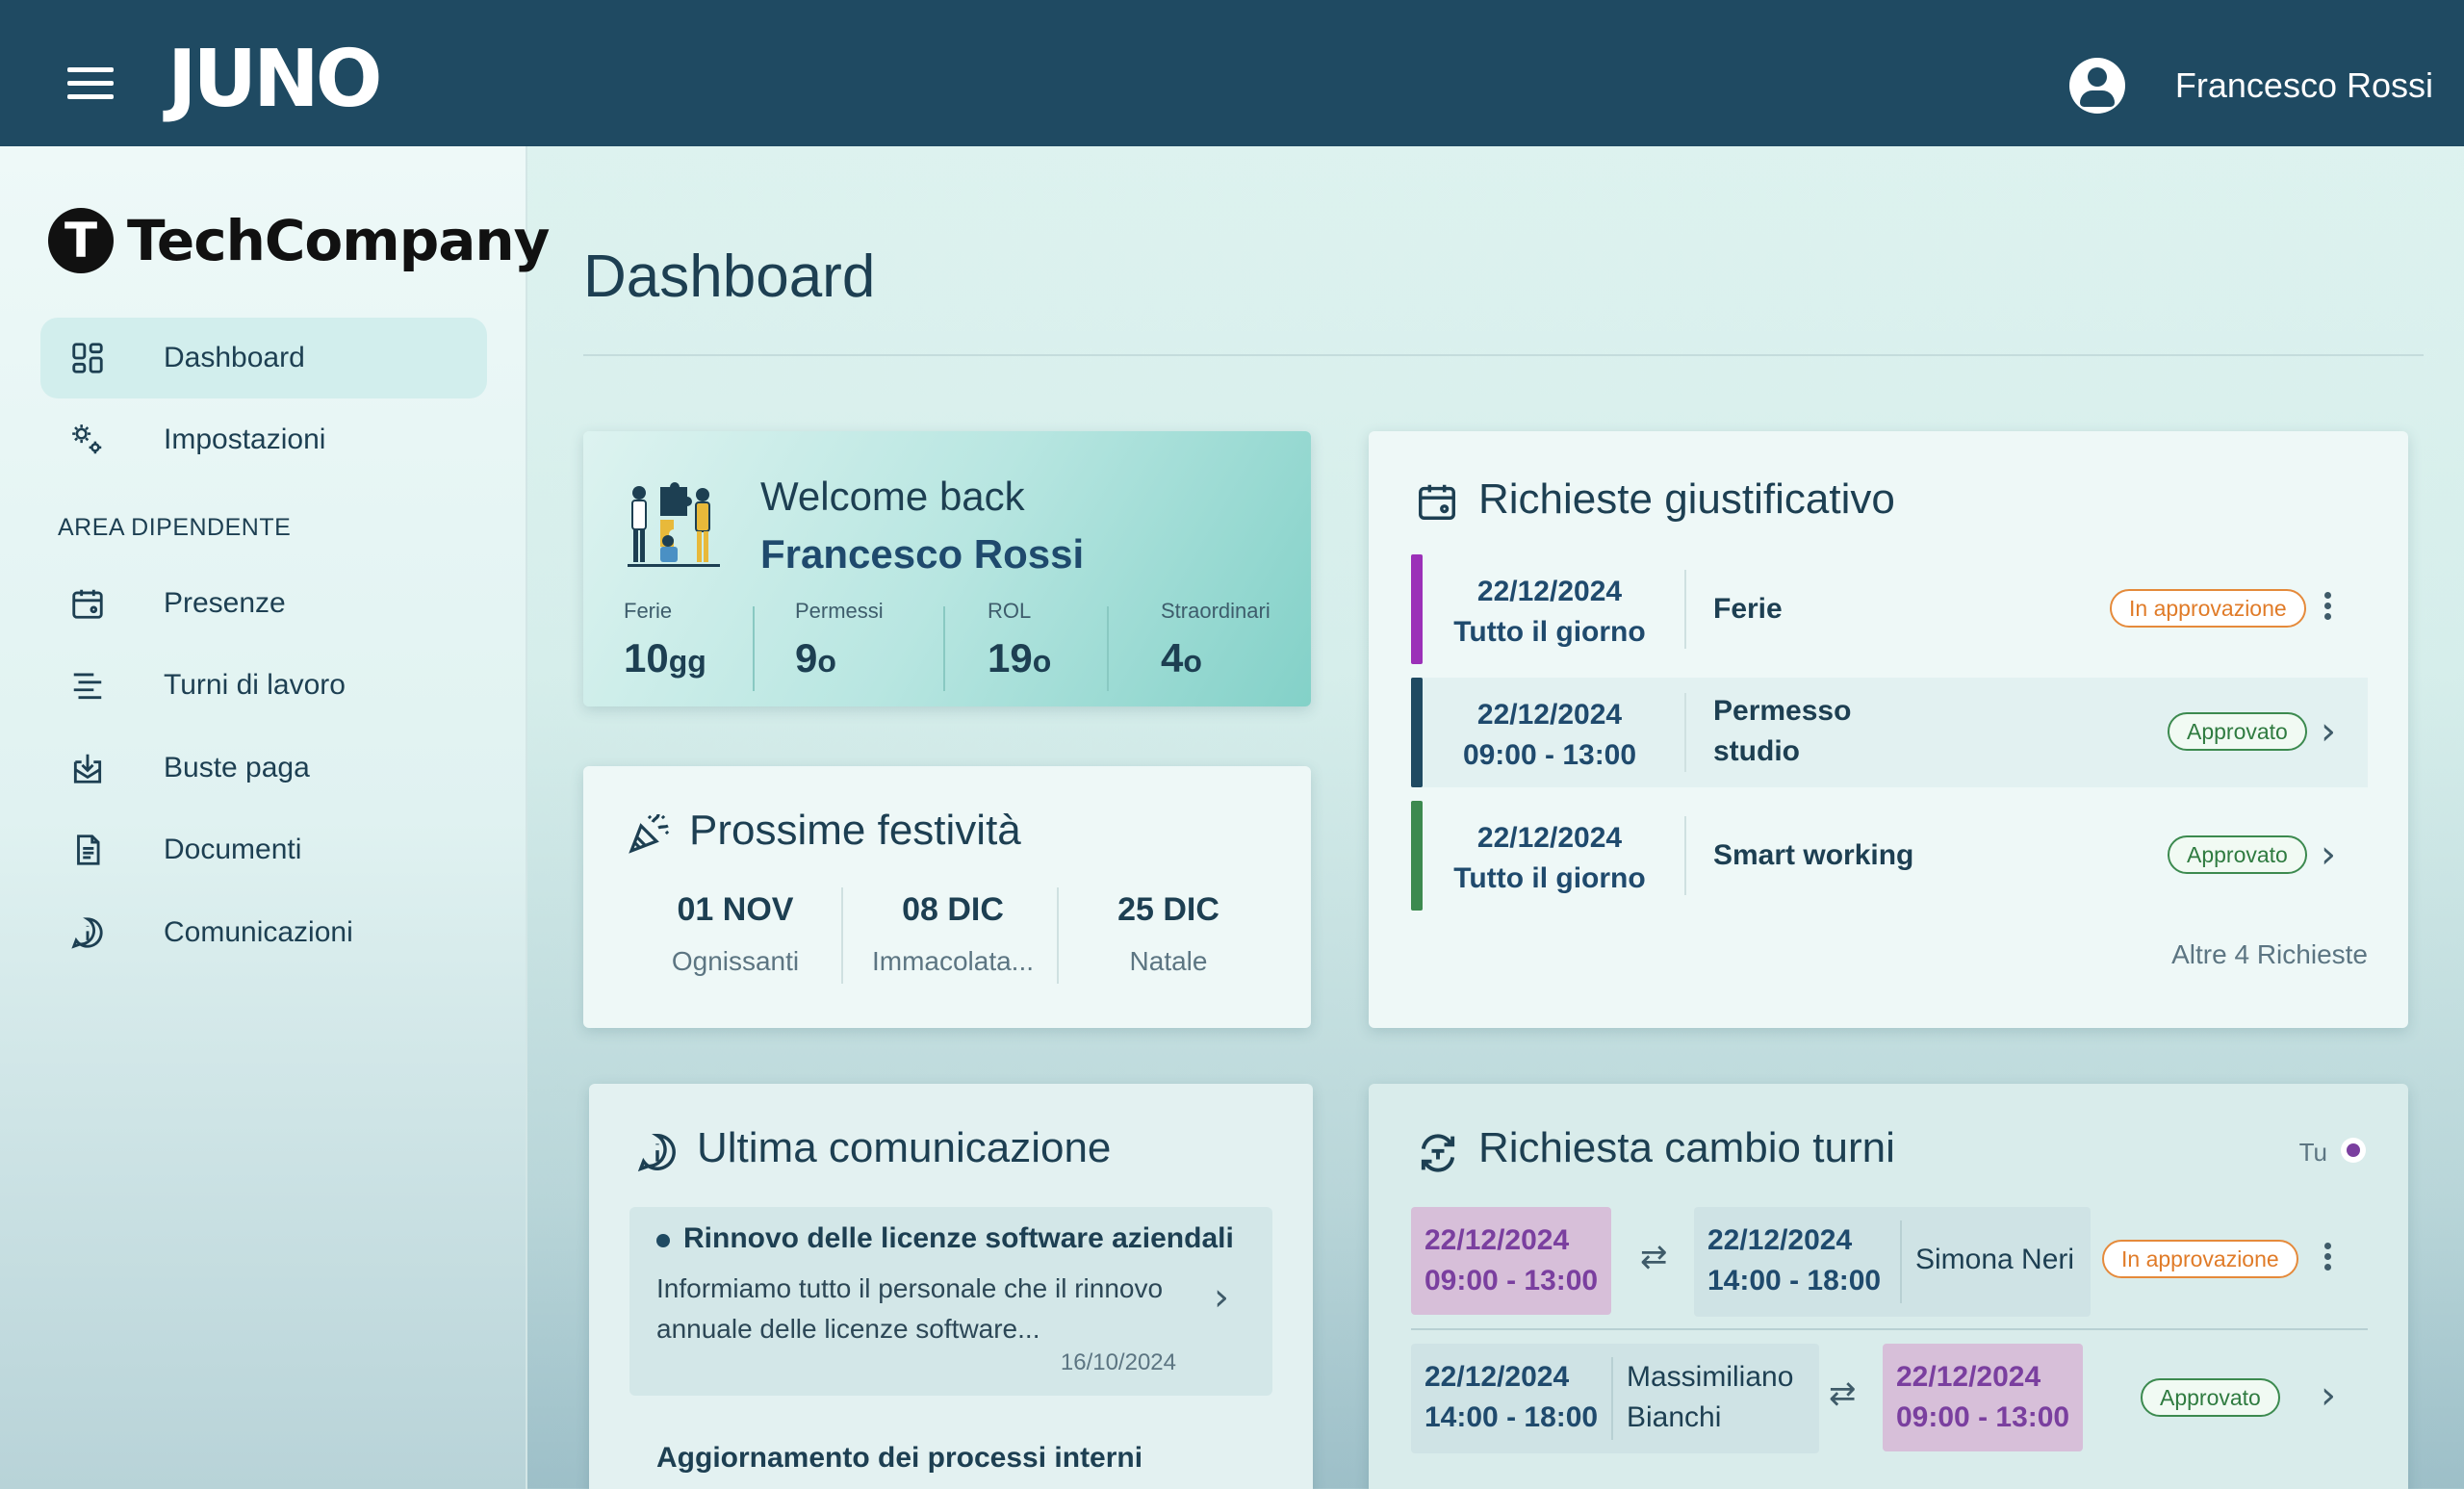 Image resolution: width=2464 pixels, height=1489 pixels. I want to click on communication-date: 16/10/2024, so click(1118, 1362).